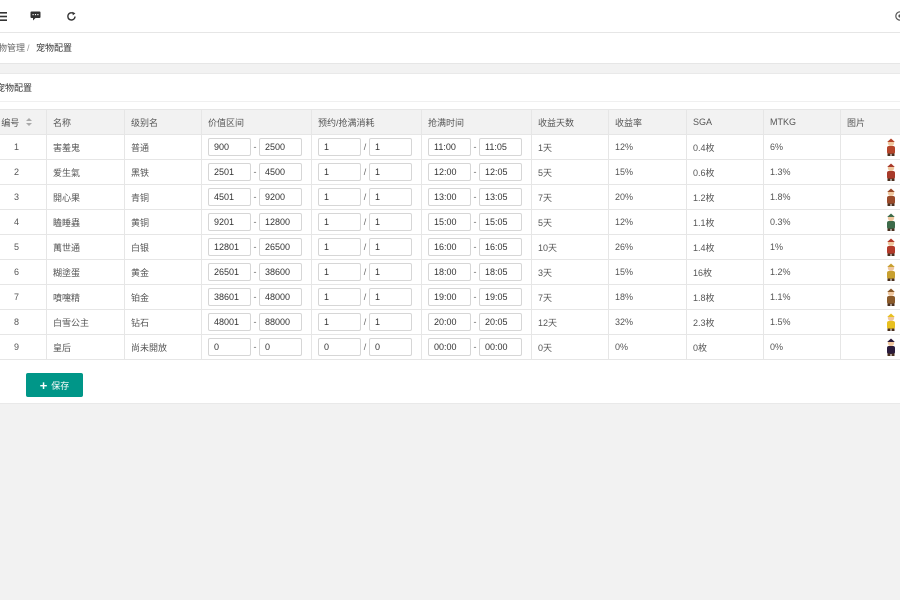 The height and width of the screenshot is (600, 900). What do you see at coordinates (500, 172) in the screenshot?
I see `time-end-input: 12:05` at bounding box center [500, 172].